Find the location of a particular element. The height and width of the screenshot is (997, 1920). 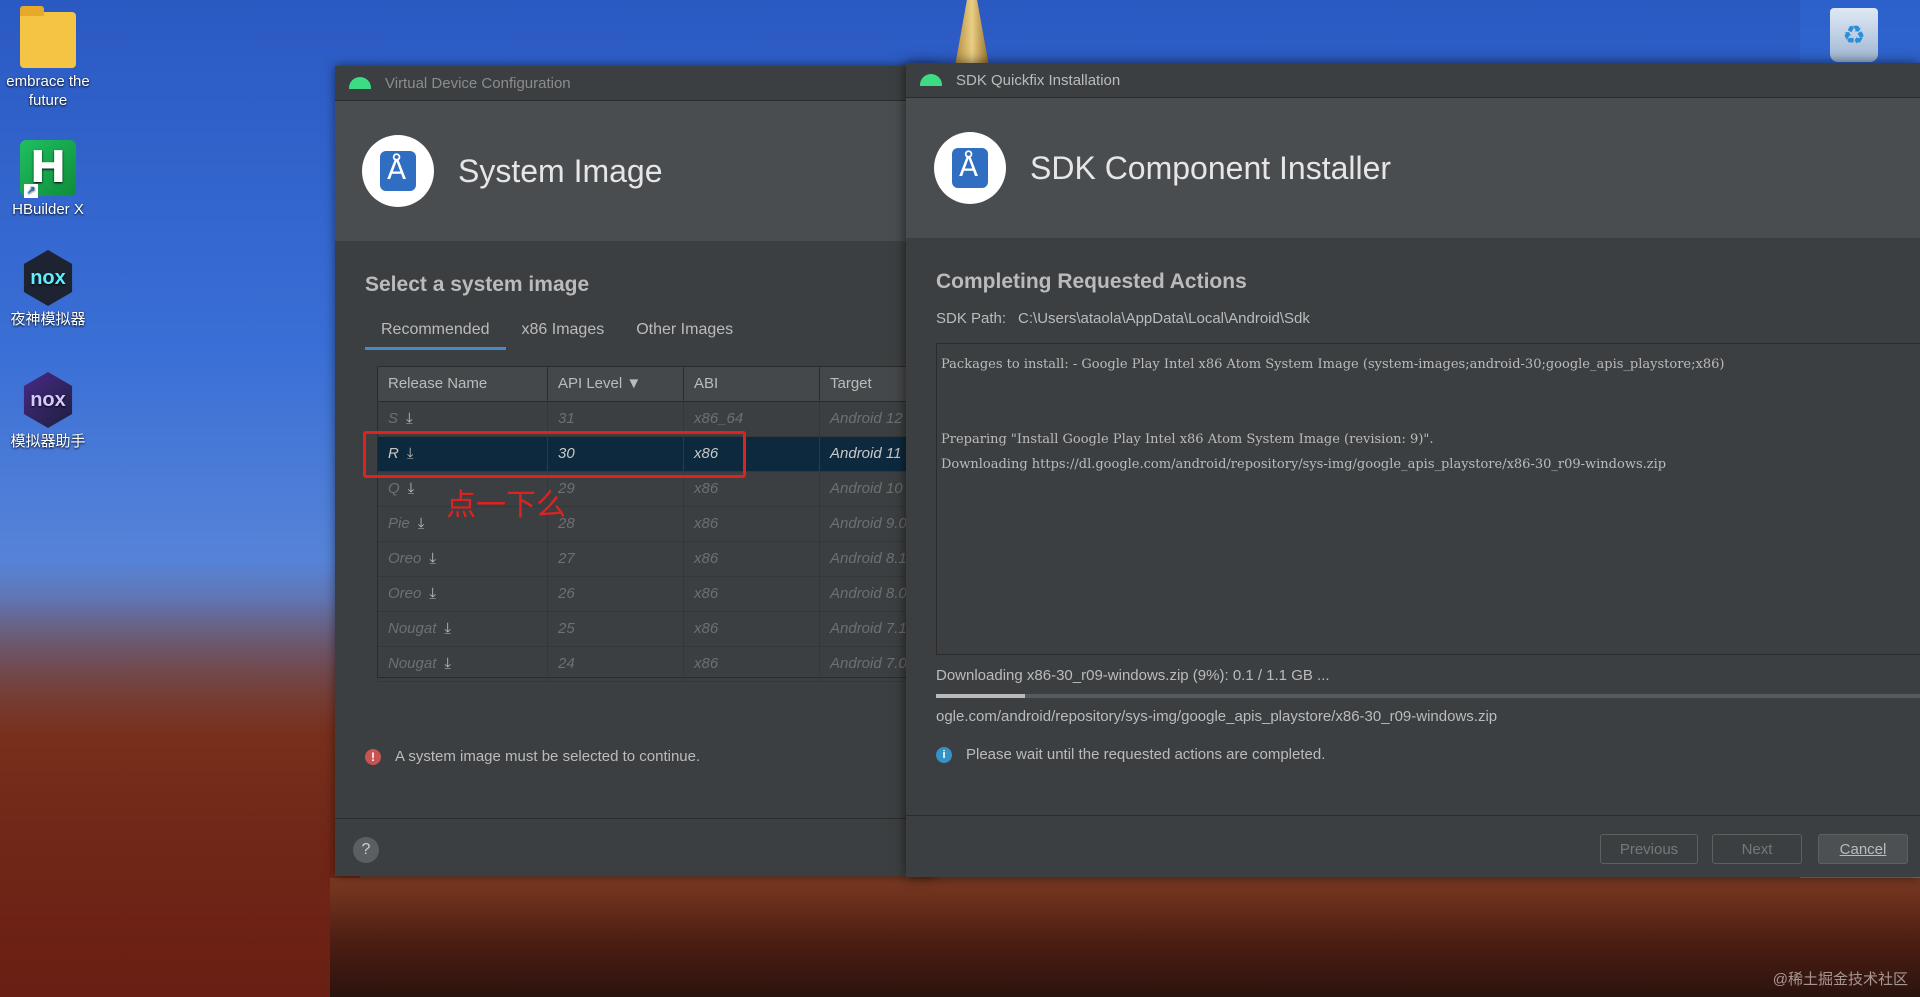

api-level: 24 is located at coordinates (616, 664).